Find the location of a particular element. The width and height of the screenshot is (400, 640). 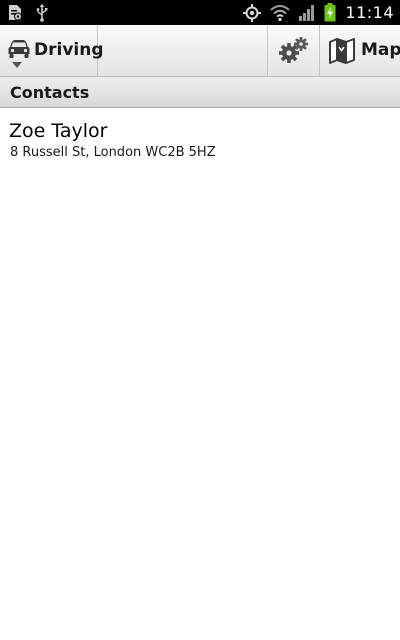

settings-gears-icon is located at coordinates (294, 50).